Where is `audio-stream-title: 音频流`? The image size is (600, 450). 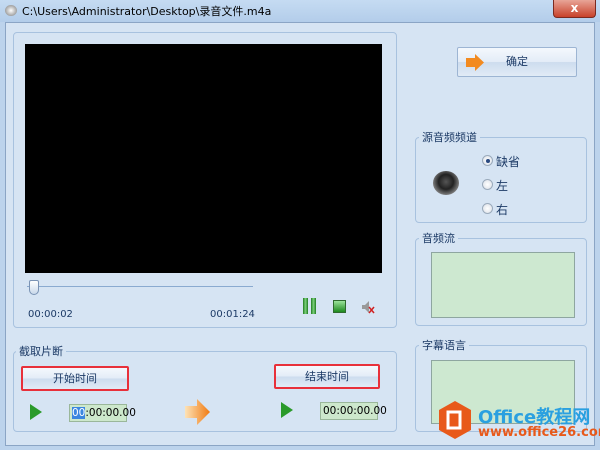 audio-stream-title: 音频流 is located at coordinates (438, 238).